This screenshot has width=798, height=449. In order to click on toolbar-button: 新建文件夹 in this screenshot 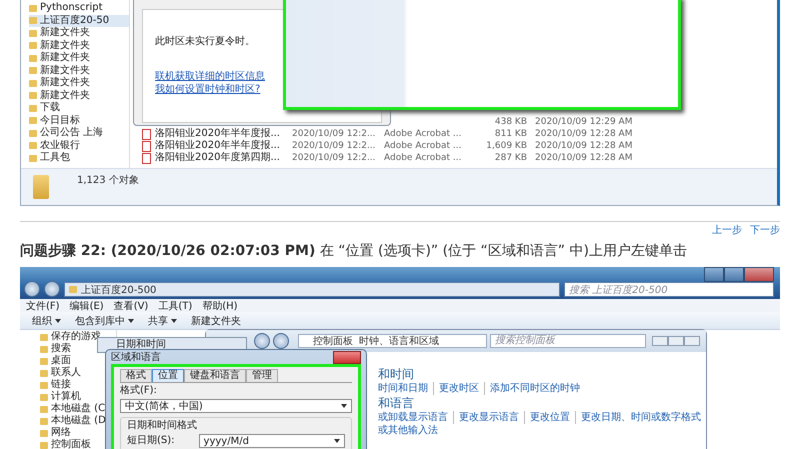, I will do `click(216, 321)`.